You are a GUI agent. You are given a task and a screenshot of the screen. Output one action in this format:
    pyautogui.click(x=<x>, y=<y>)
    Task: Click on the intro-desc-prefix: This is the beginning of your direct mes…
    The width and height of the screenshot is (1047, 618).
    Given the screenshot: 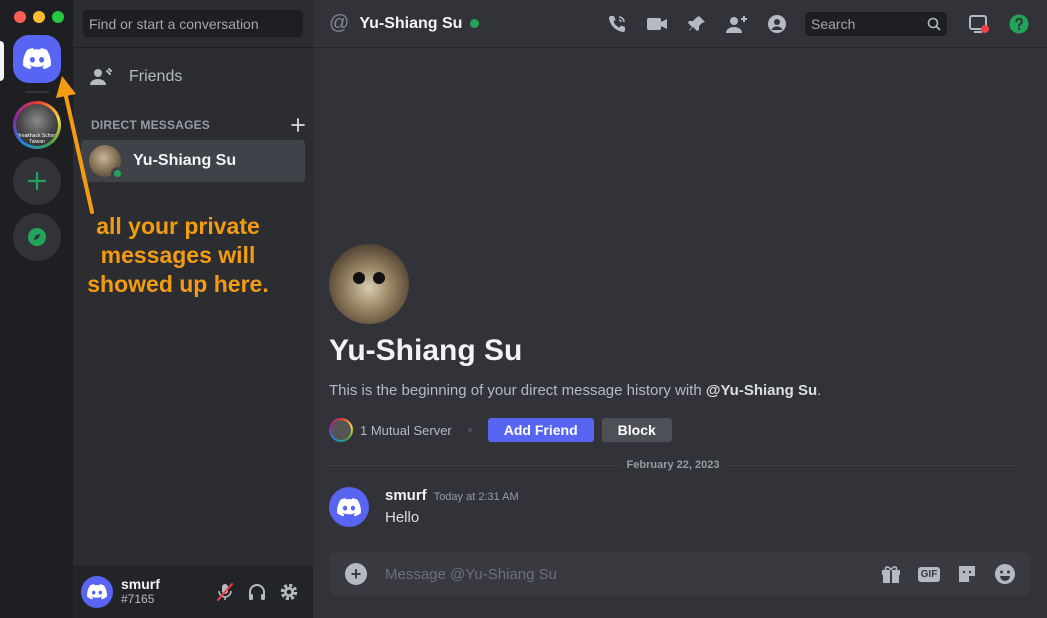 What is the action you would take?
    pyautogui.click(x=517, y=390)
    